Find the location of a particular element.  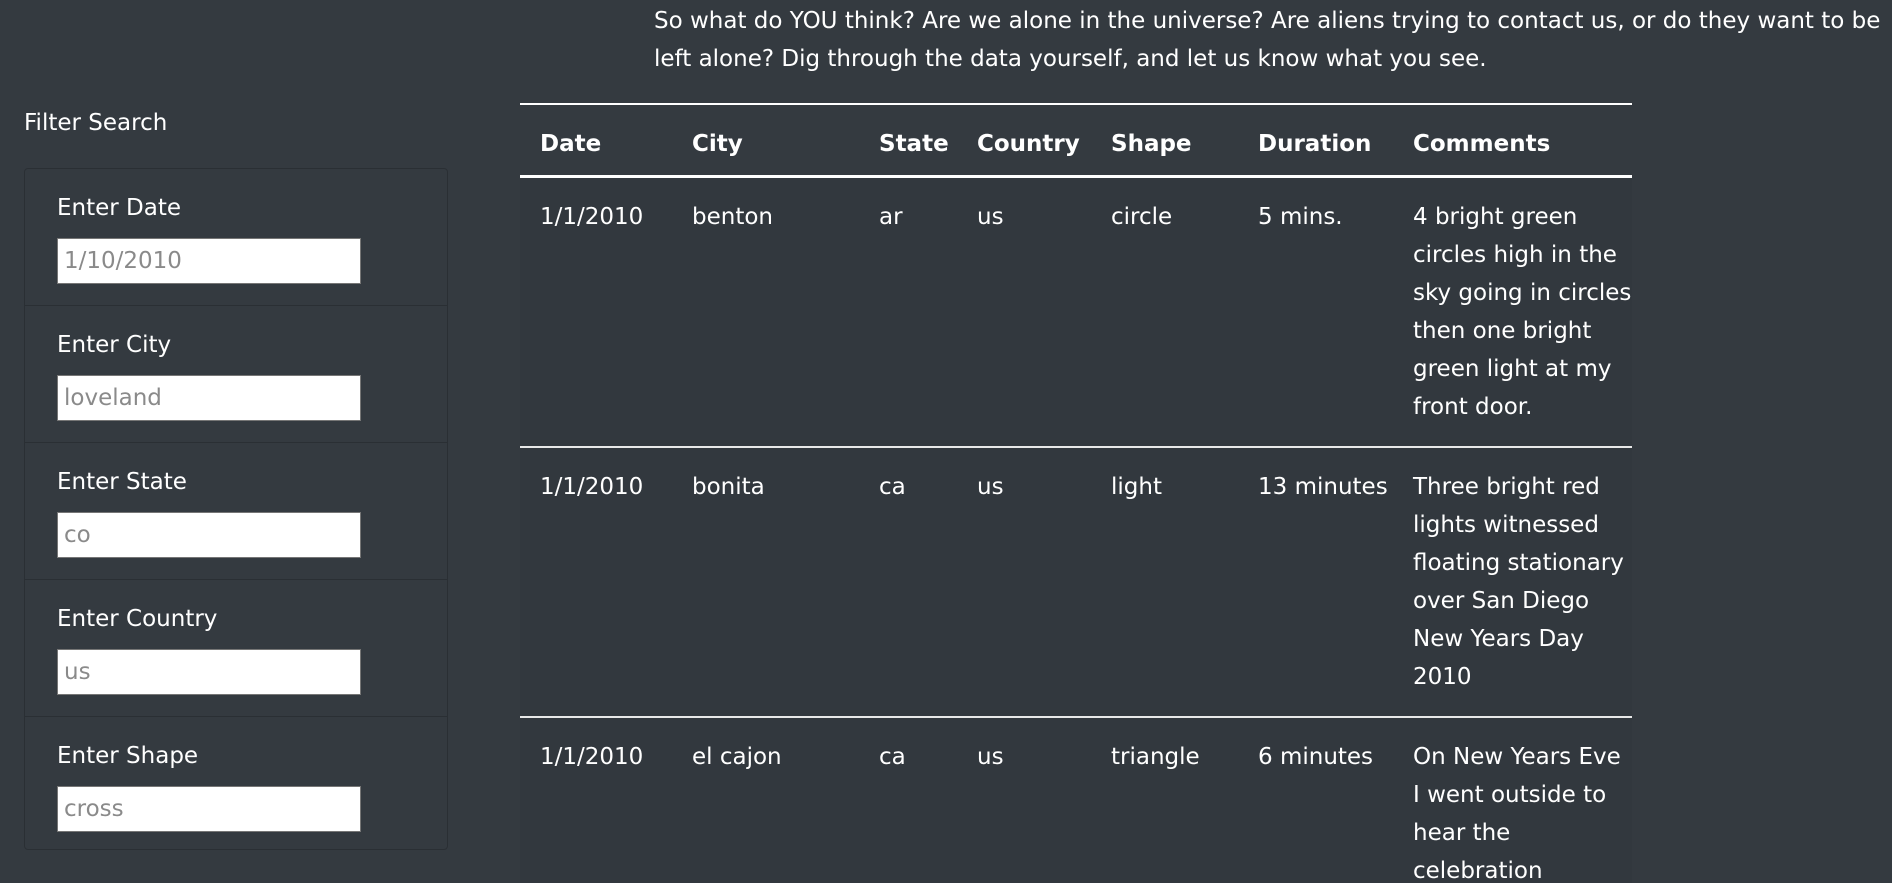

date-filter-label: Enter Date is located at coordinates (119, 208).